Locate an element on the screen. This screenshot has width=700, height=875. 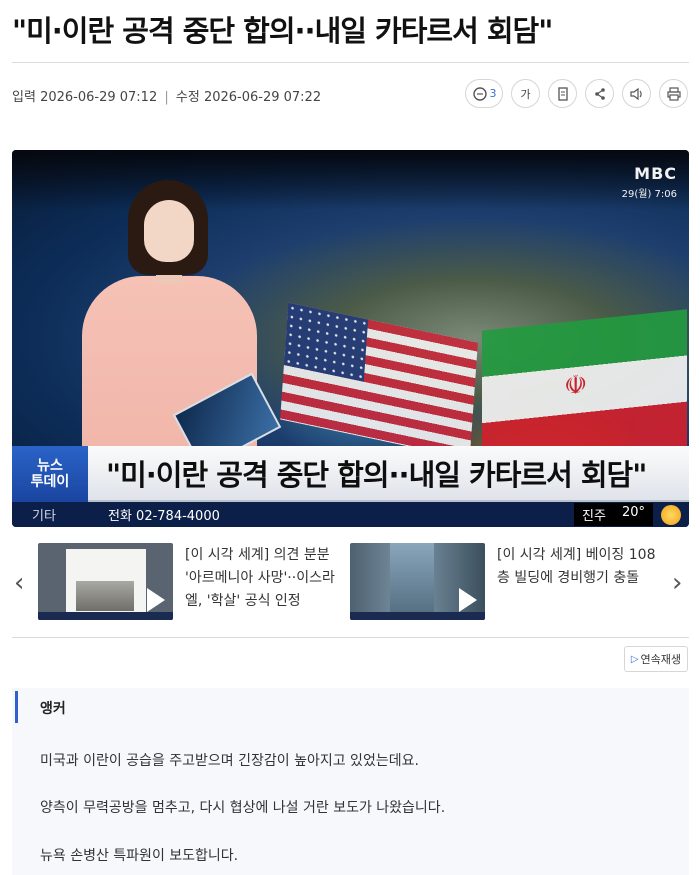
share-button is located at coordinates (599, 93).